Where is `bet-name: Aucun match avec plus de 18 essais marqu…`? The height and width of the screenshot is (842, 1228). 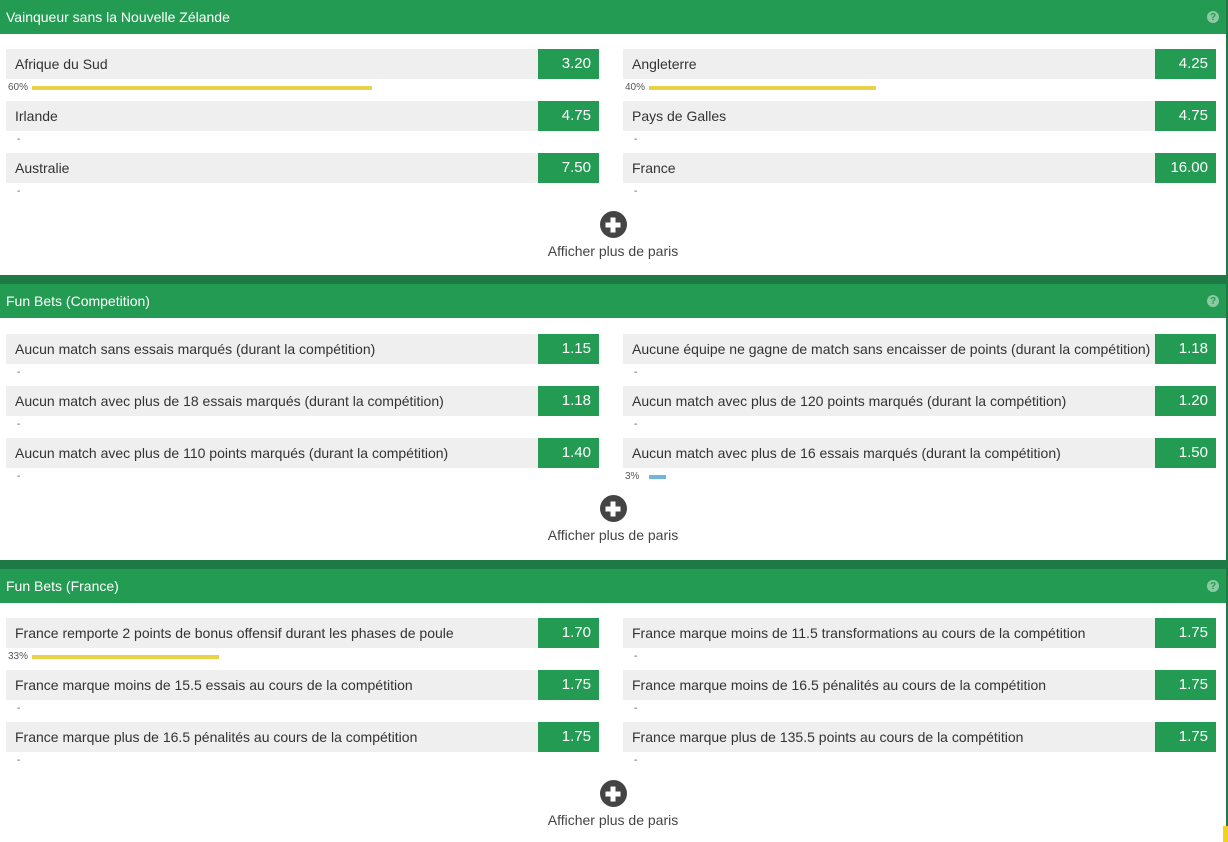 bet-name: Aucun match avec plus de 18 essais marqu… is located at coordinates (272, 401).